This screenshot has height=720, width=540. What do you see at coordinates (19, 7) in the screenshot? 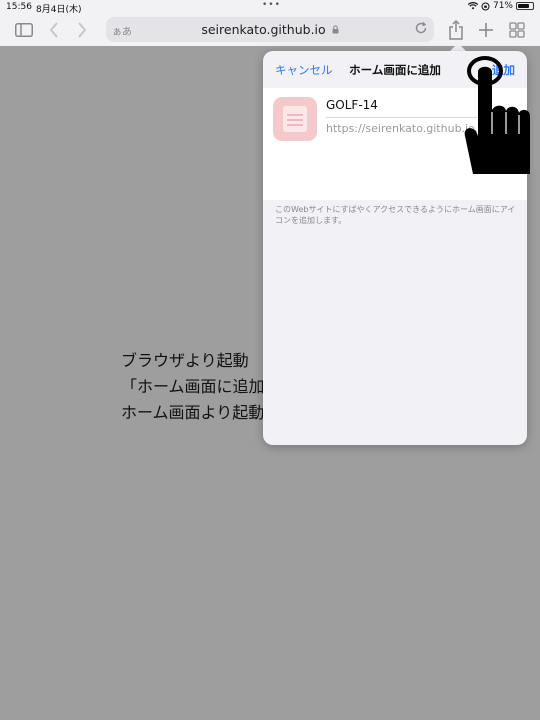
I see `status-time: 15:56` at bounding box center [19, 7].